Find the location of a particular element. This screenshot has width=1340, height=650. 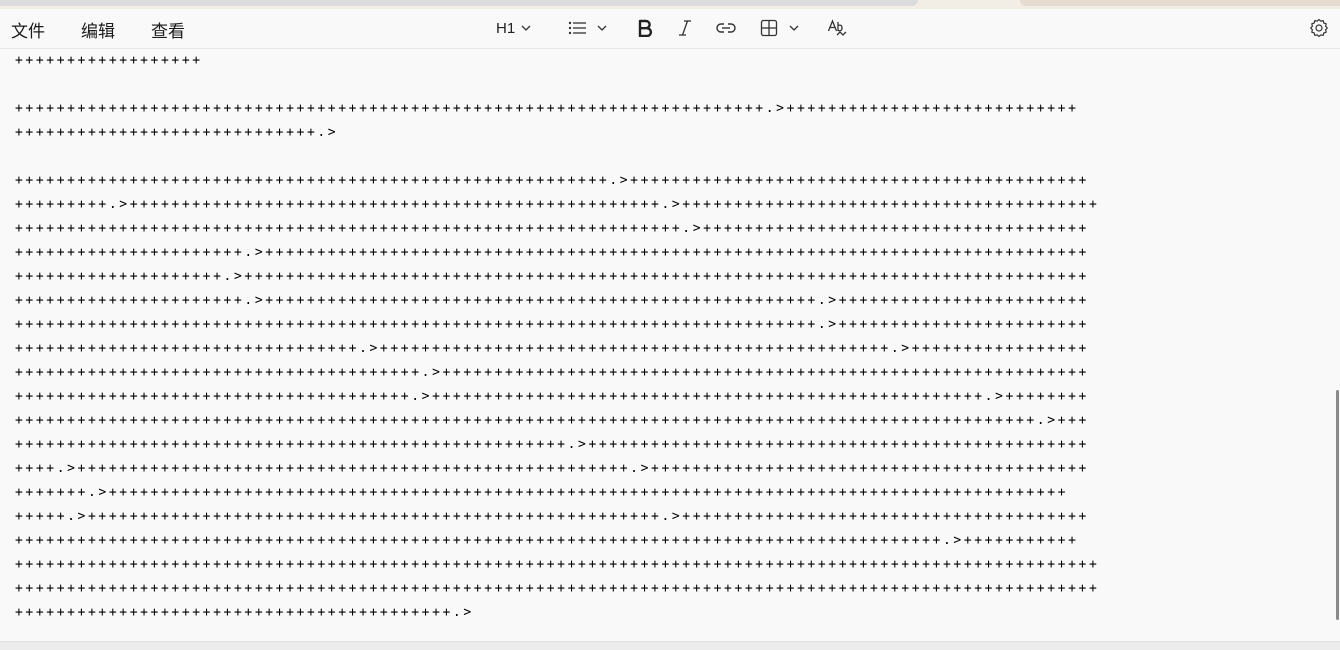

text-line: ++++++++++++++++++ is located at coordinates (109, 60).